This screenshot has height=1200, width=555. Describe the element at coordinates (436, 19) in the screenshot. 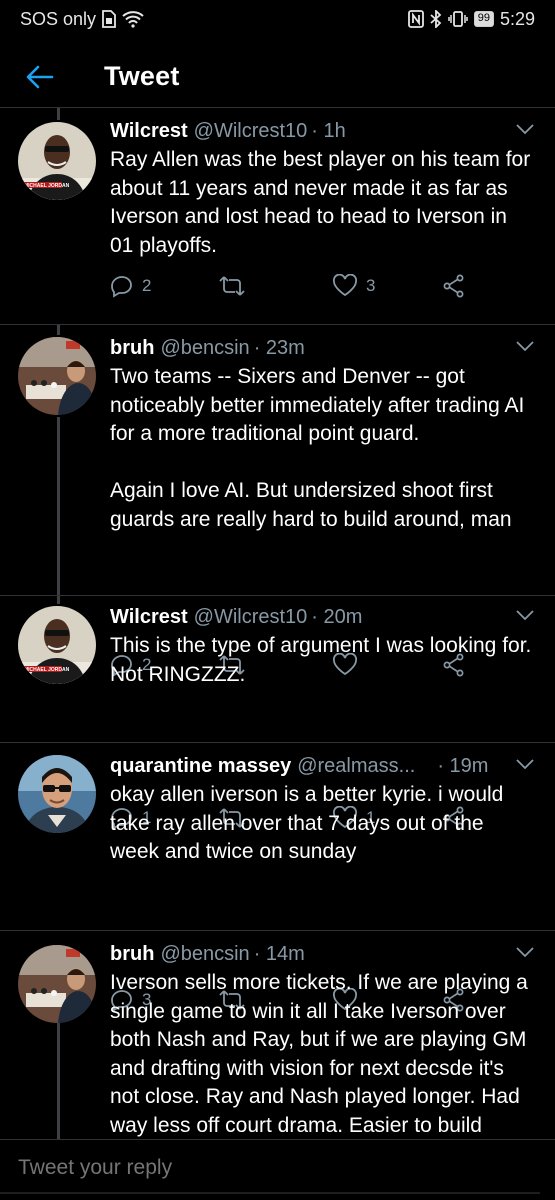

I see `bluetooth-icon` at that location.